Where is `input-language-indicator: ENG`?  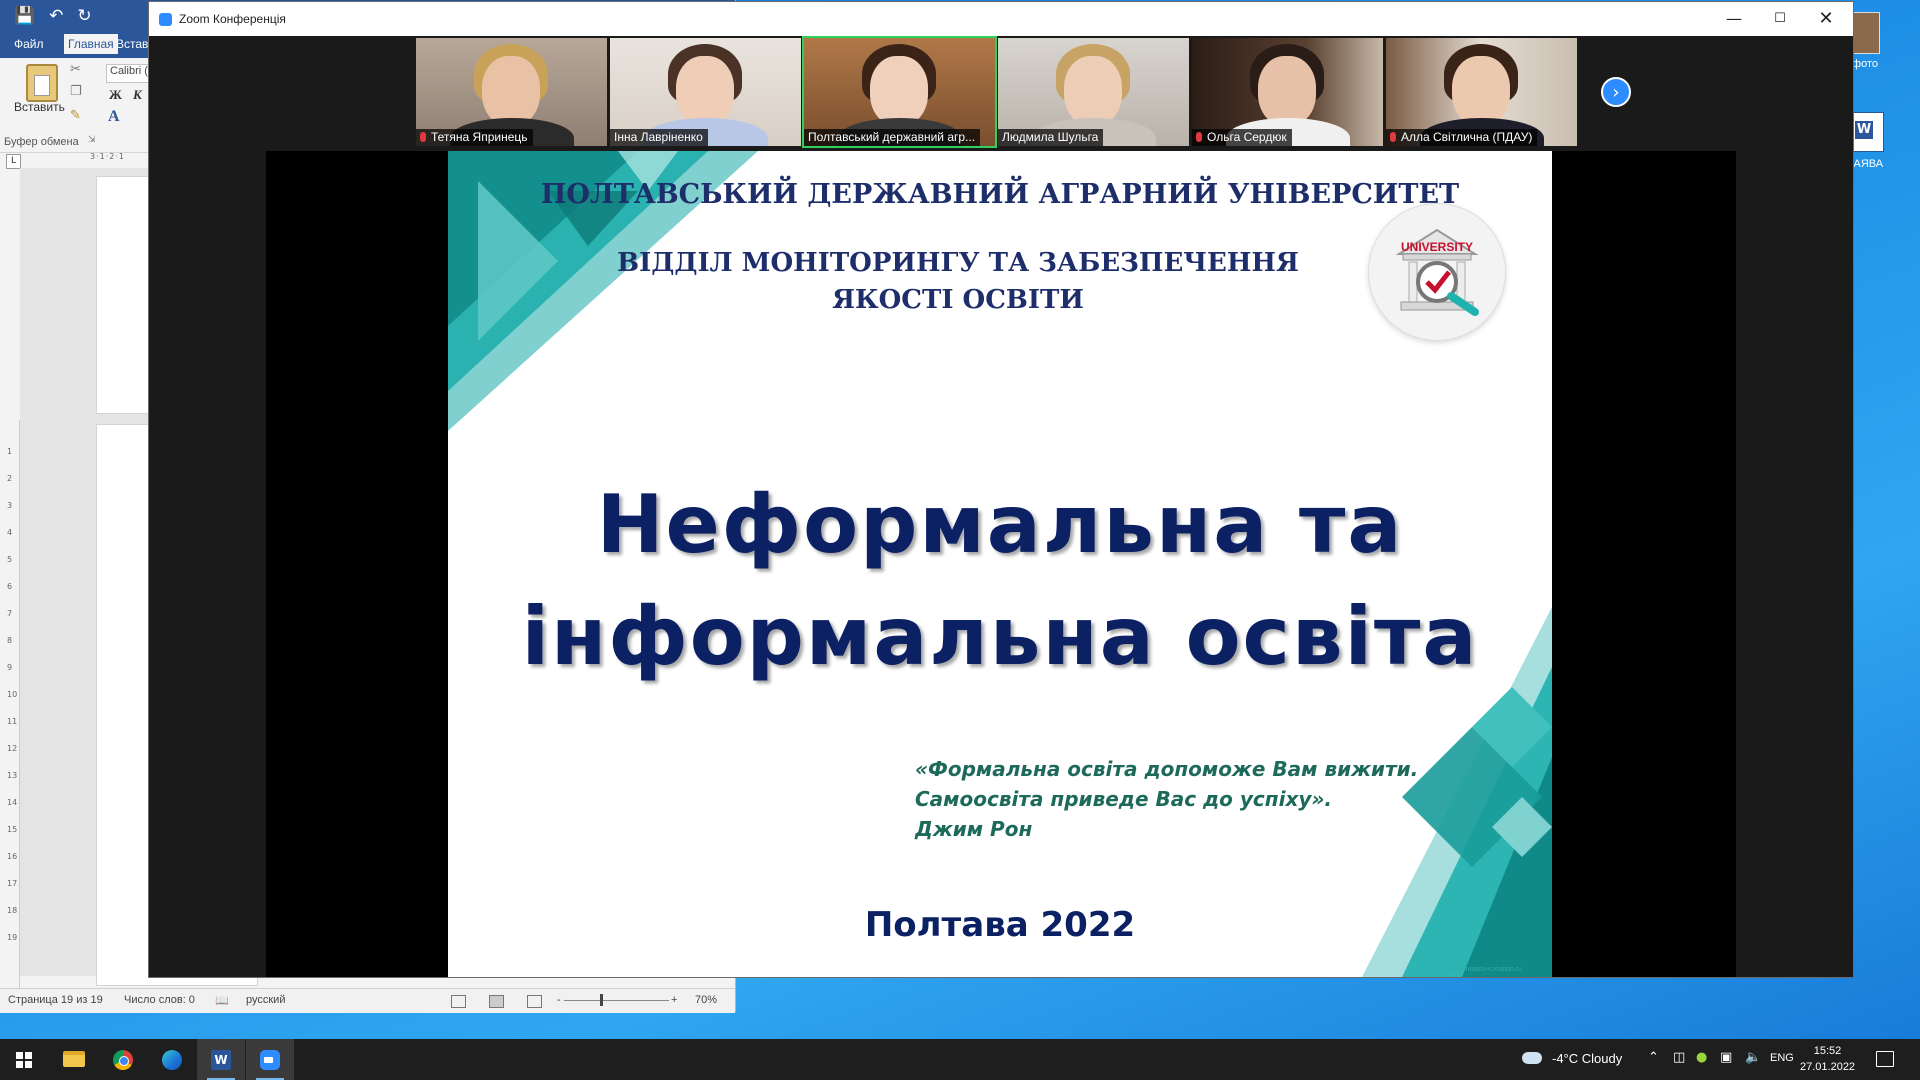
input-language-indicator: ENG is located at coordinates (1782, 1058).